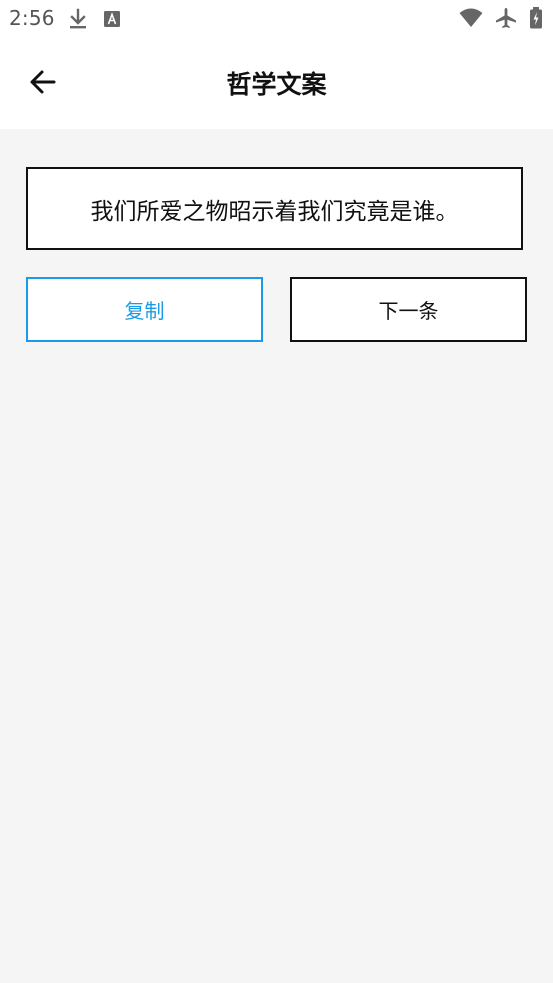 This screenshot has width=553, height=983. Describe the element at coordinates (32, 18) in the screenshot. I see `status-time: 2:56` at that location.